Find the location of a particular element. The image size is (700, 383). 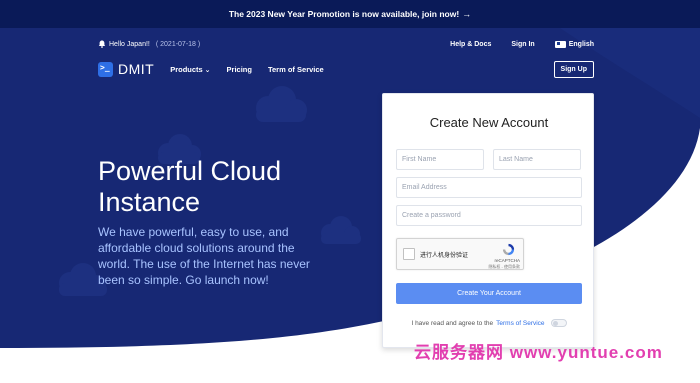

brand-name: DMIT is located at coordinates (136, 69).